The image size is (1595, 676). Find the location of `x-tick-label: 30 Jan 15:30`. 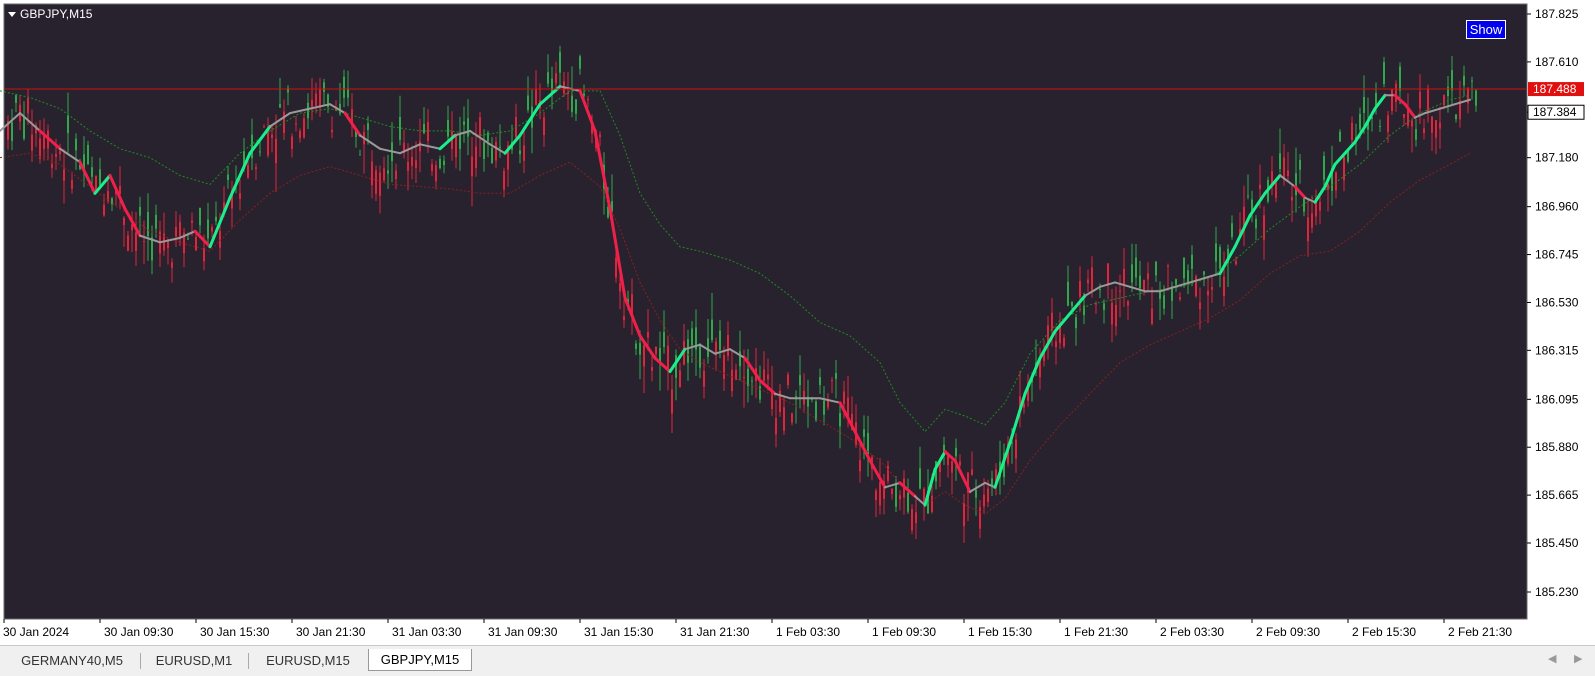

x-tick-label: 30 Jan 15:30 is located at coordinates (235, 632).